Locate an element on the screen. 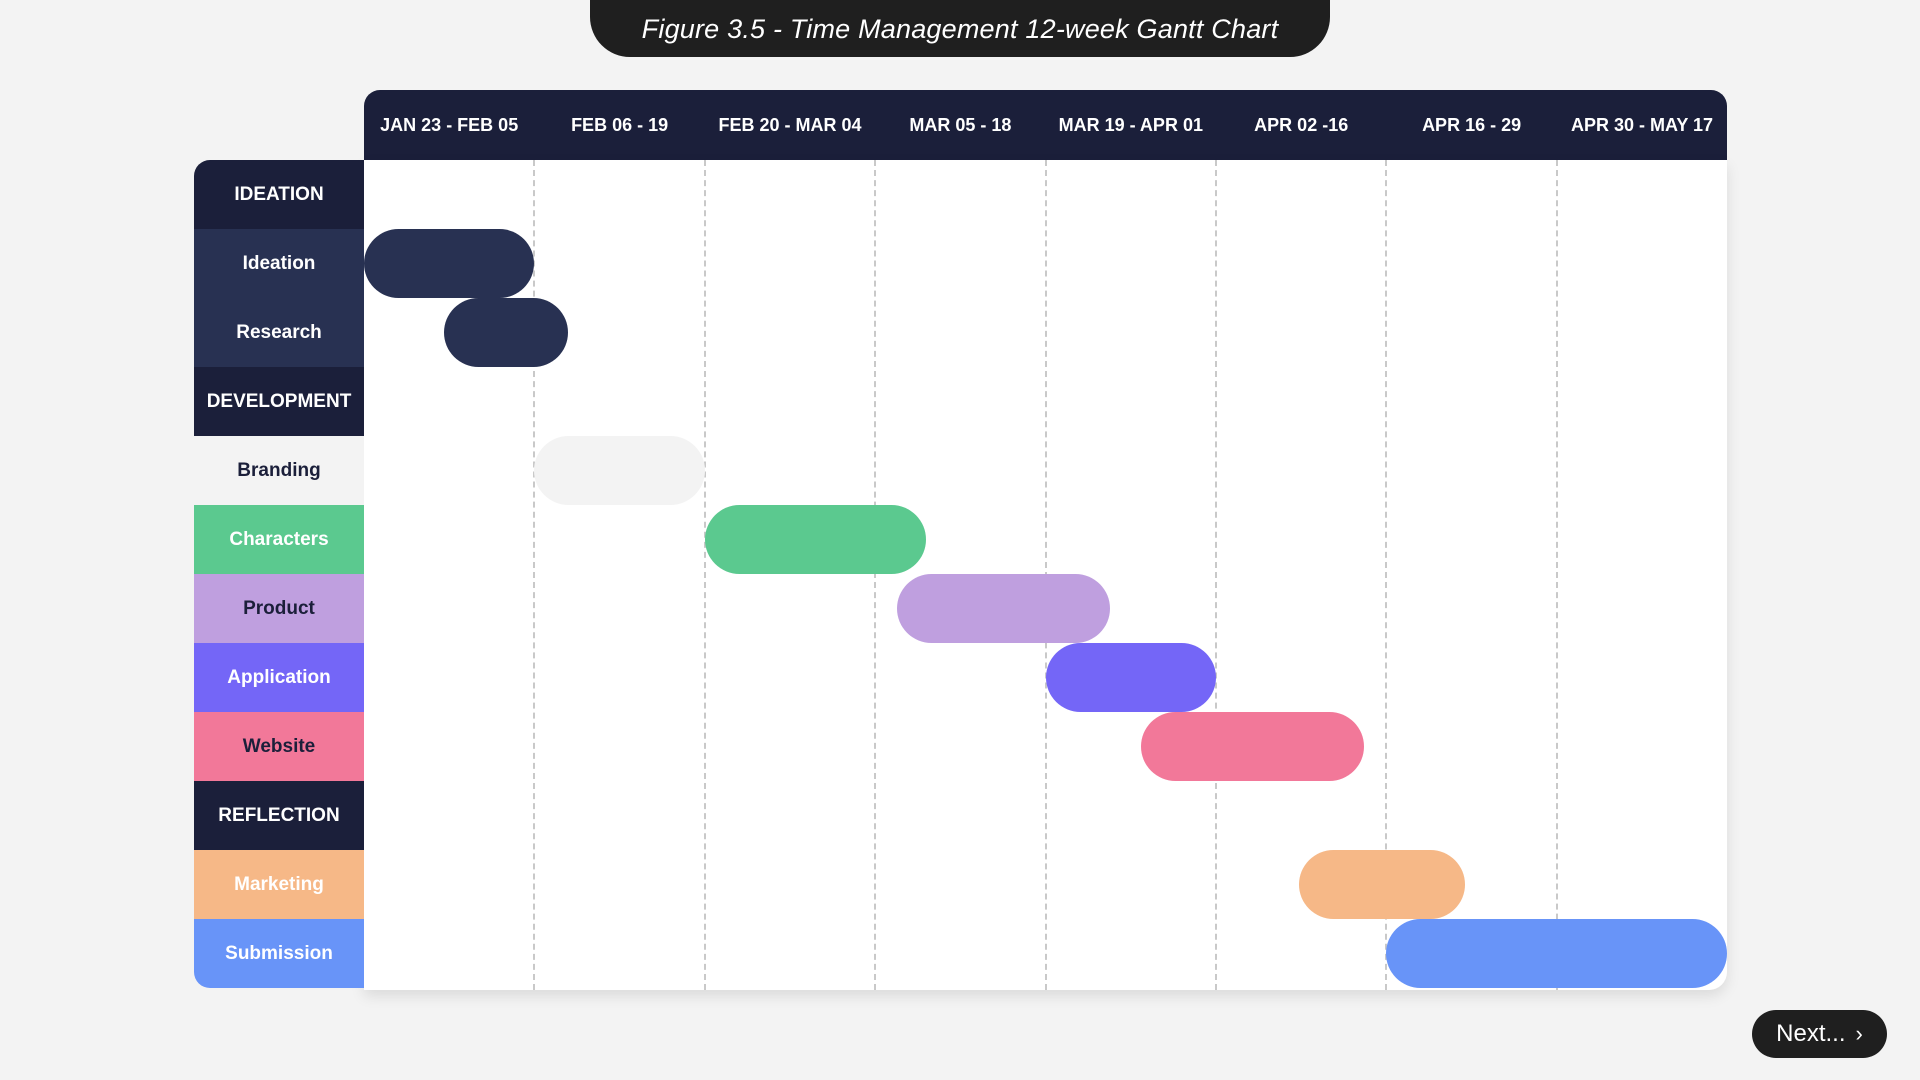 This screenshot has width=1920, height=1080. chevron-right-icon: › is located at coordinates (1859, 1033).